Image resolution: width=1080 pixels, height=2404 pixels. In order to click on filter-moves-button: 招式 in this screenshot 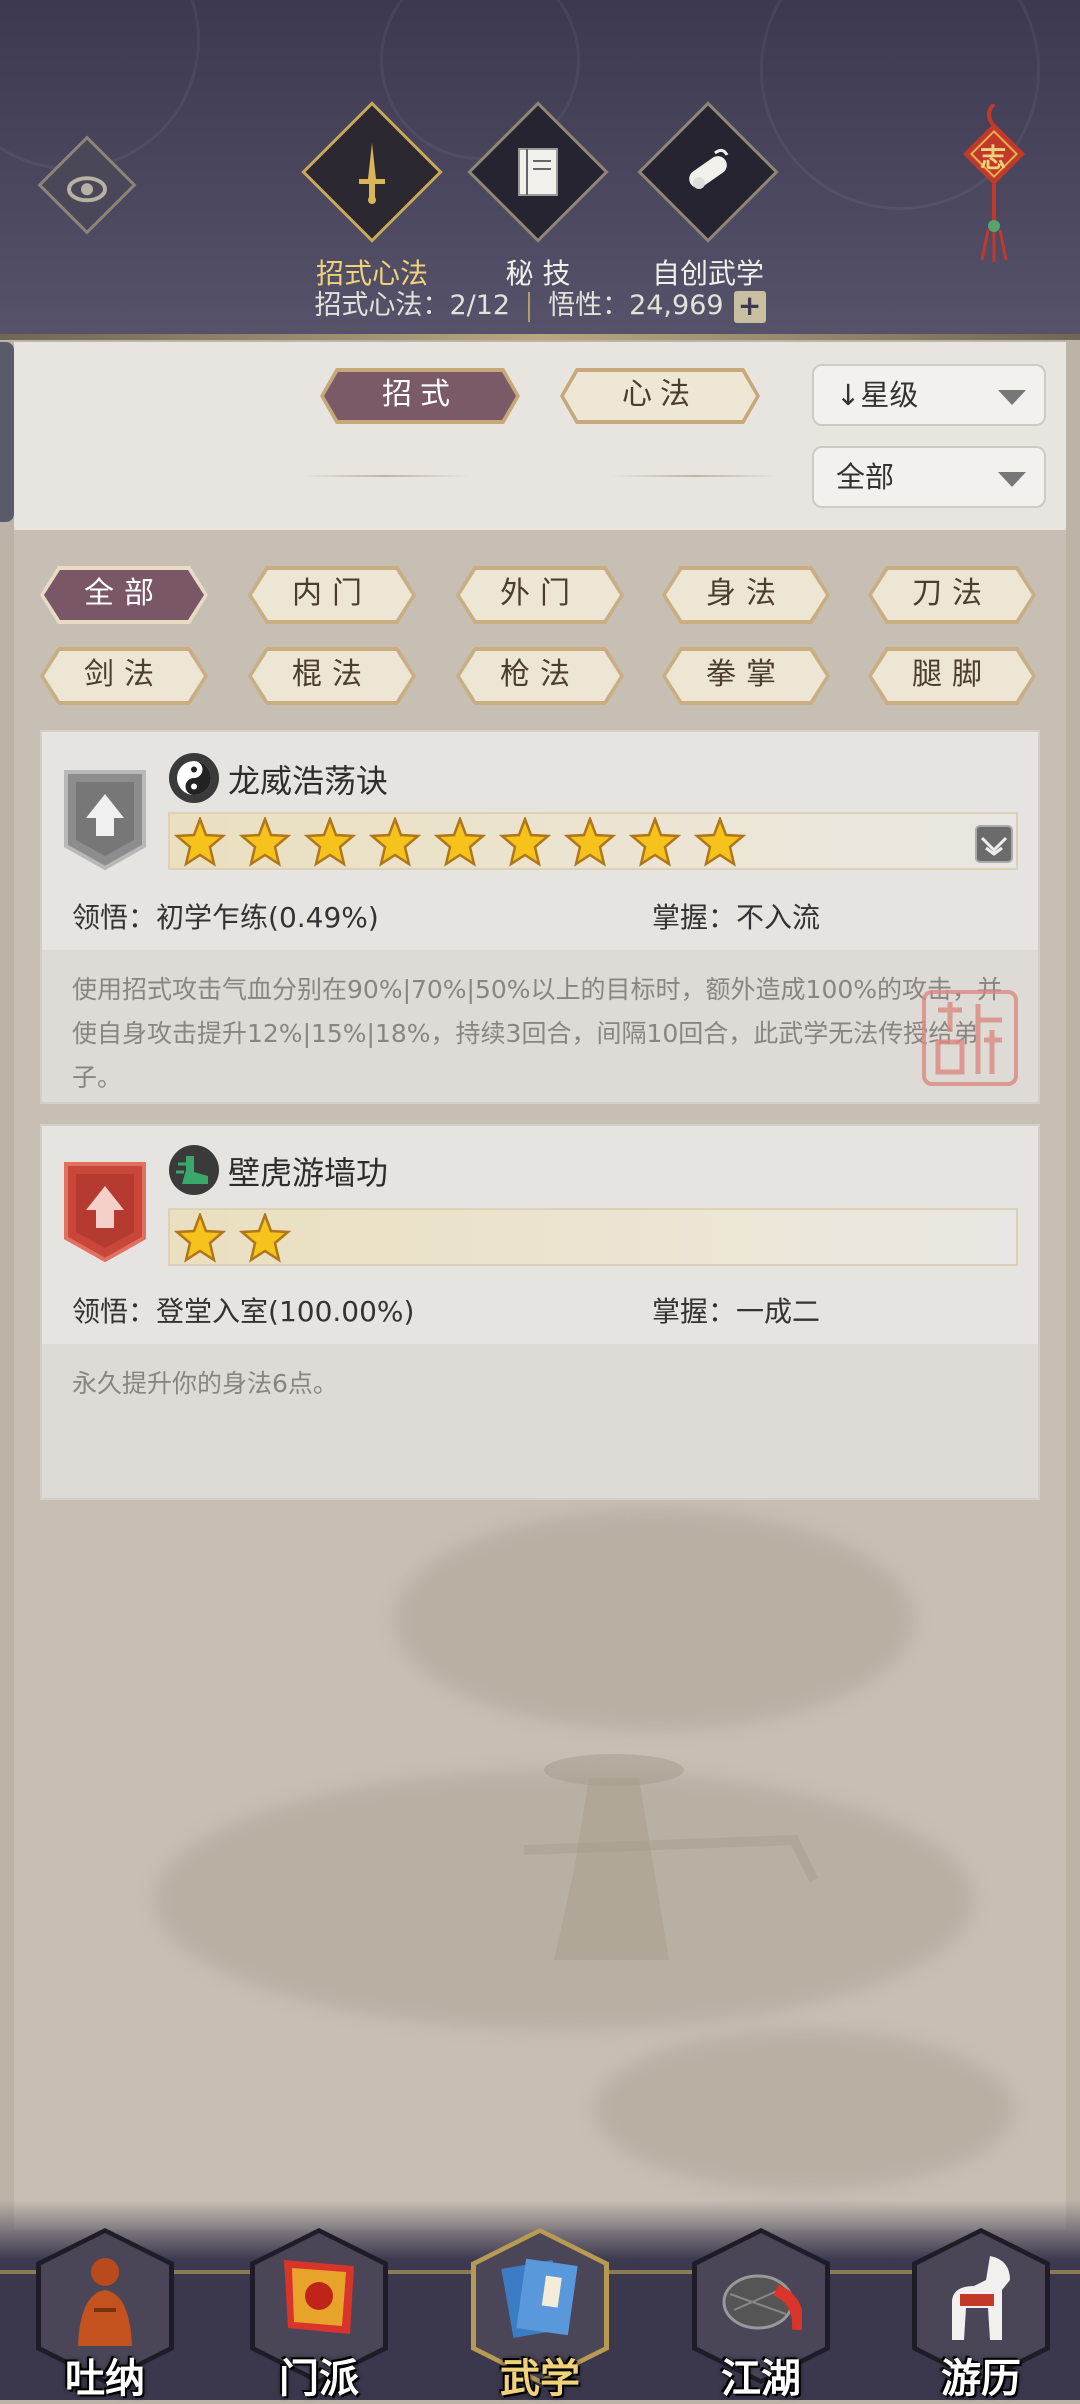, I will do `click(420, 396)`.